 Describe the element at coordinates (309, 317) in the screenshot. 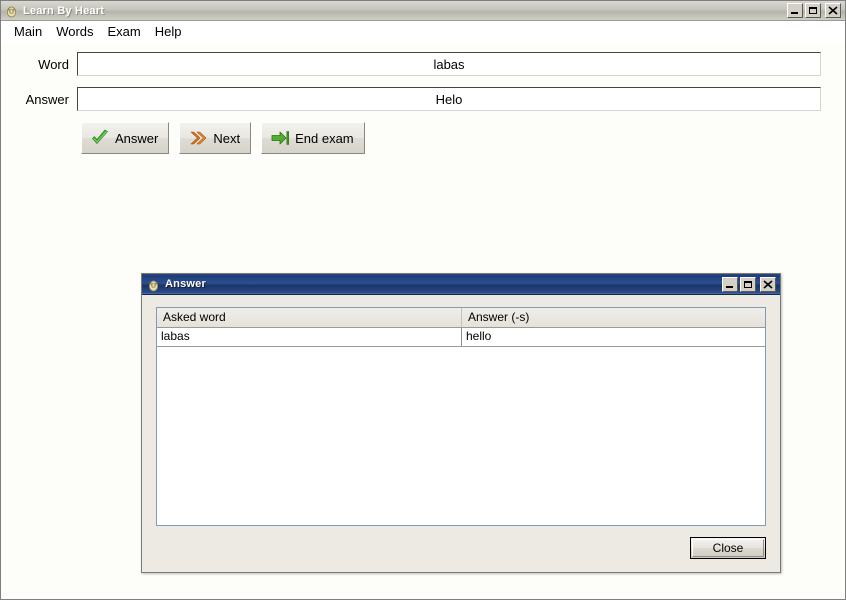

I see `column-header-asked-word: Asked word` at that location.